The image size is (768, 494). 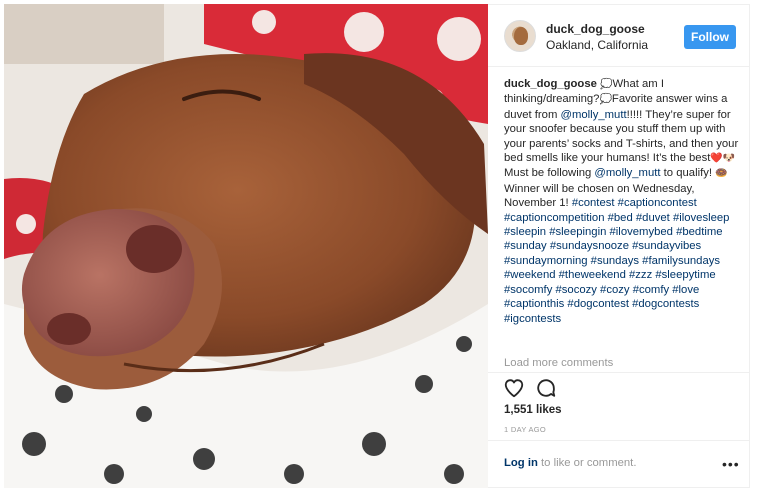 I want to click on login-prompt: Log in to like or comment., so click(x=570, y=463).